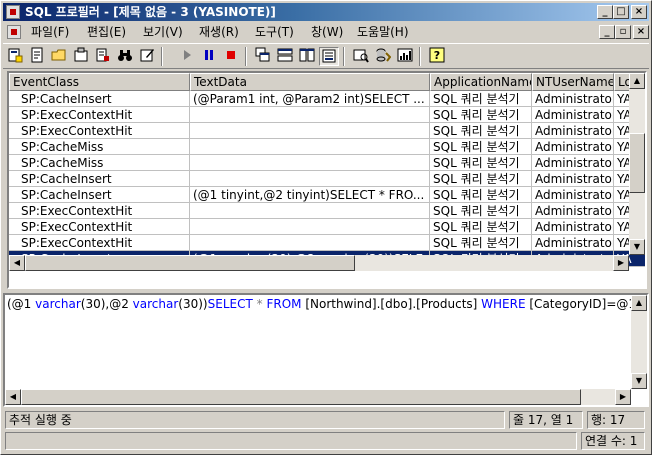 The image size is (652, 455). I want to click on document-icon, so click(14, 32).